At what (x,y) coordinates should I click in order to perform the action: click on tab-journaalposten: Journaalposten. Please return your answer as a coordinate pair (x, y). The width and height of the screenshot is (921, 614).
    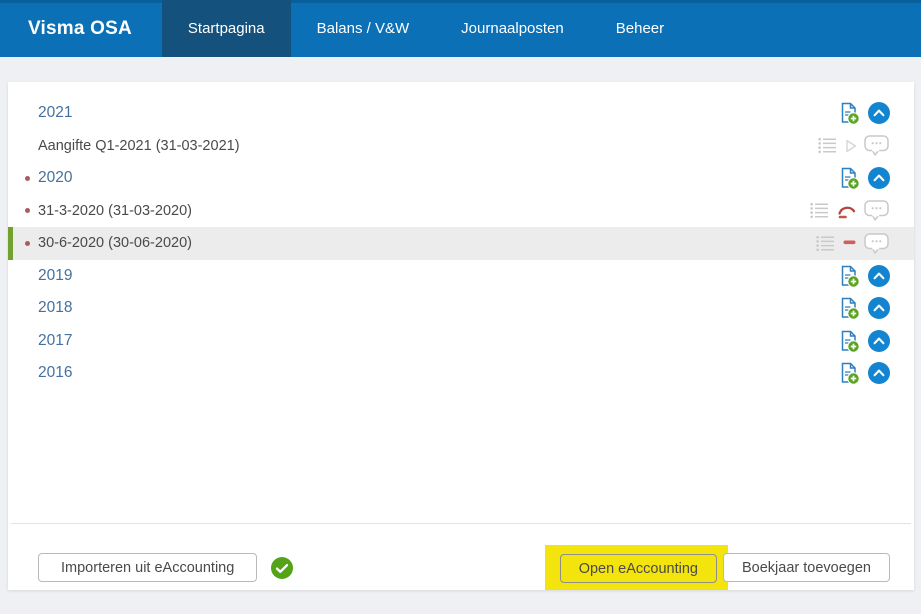
    Looking at the image, I should click on (512, 28).